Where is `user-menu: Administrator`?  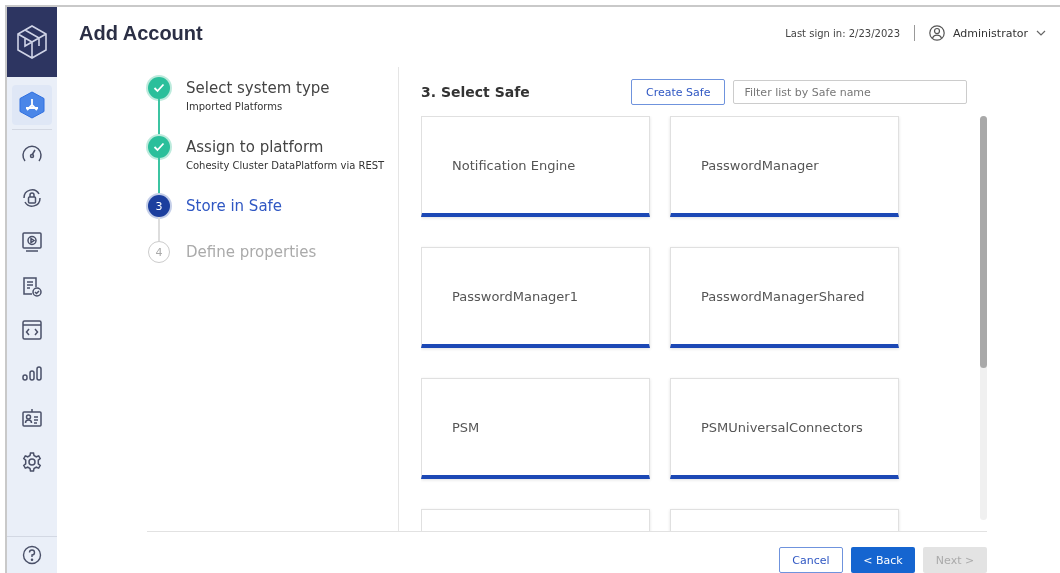 user-menu: Administrator is located at coordinates (990, 33).